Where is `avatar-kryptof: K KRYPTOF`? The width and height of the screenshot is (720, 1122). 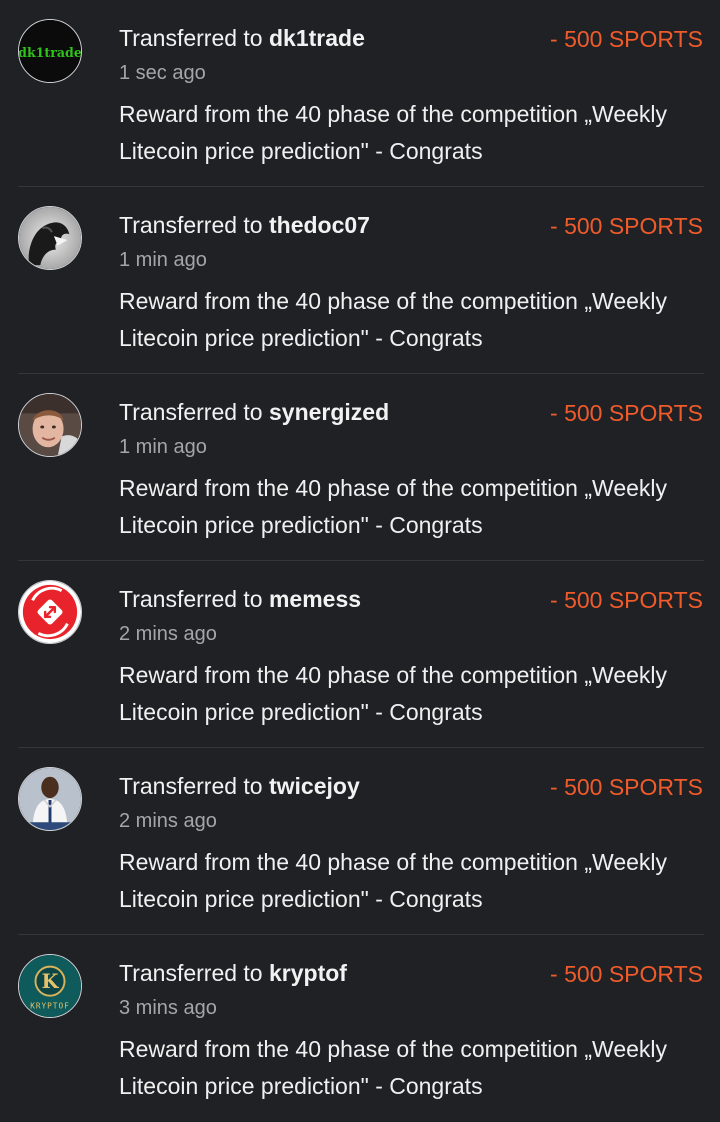
avatar-kryptof: K KRYPTOF is located at coordinates (50, 986).